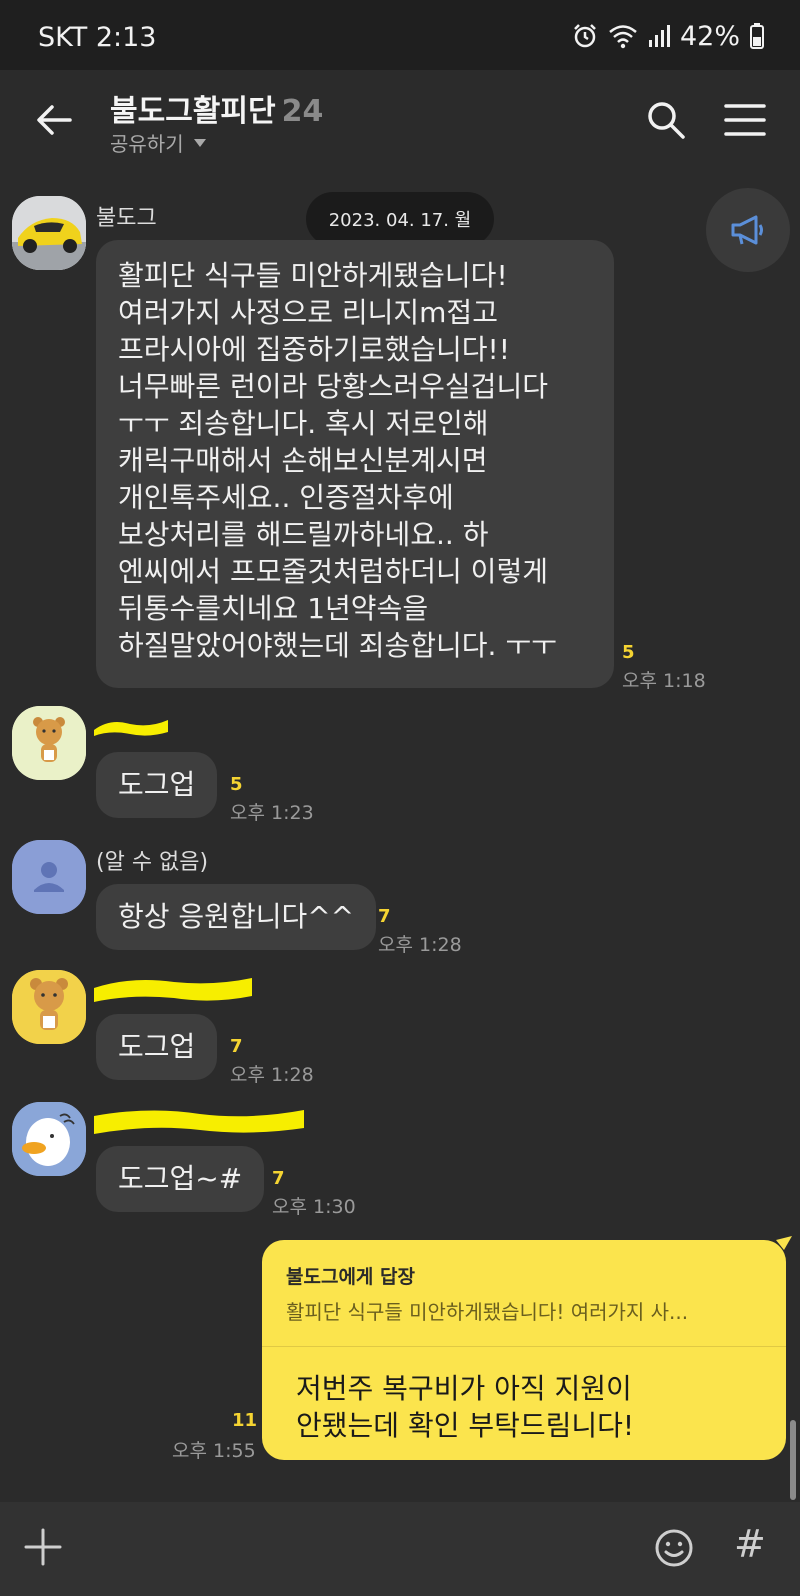 The width and height of the screenshot is (800, 1596). I want to click on avatar-unknown, so click(49, 877).